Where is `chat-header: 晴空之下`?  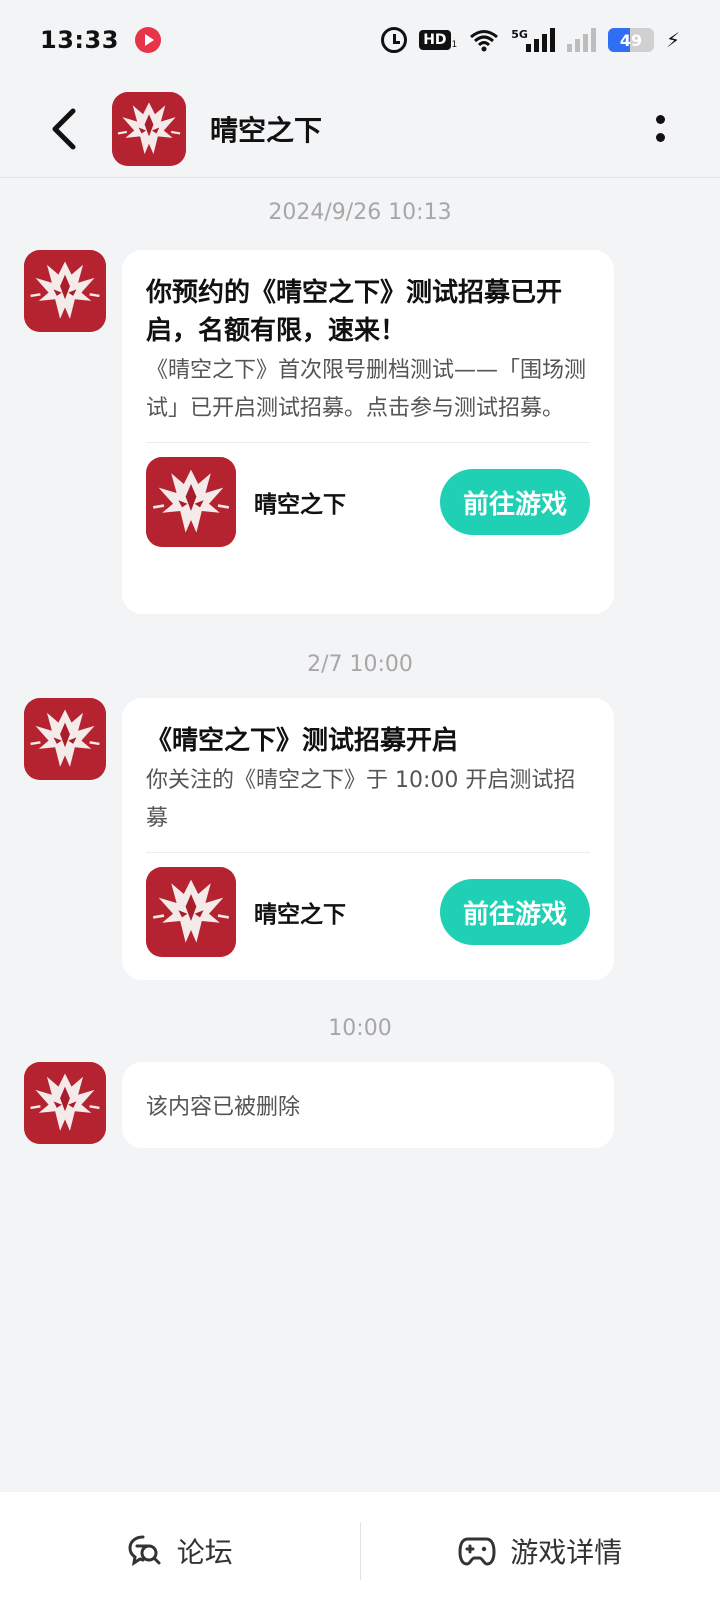
chat-header: 晴空之下 is located at coordinates (360, 129).